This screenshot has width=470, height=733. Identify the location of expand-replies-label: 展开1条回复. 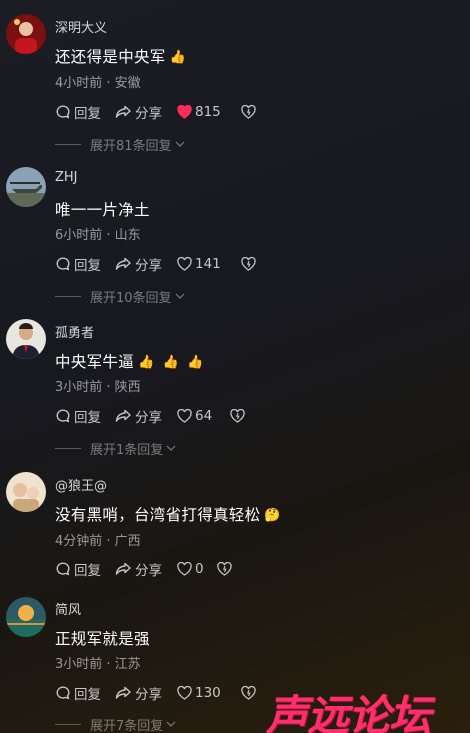
(127, 450).